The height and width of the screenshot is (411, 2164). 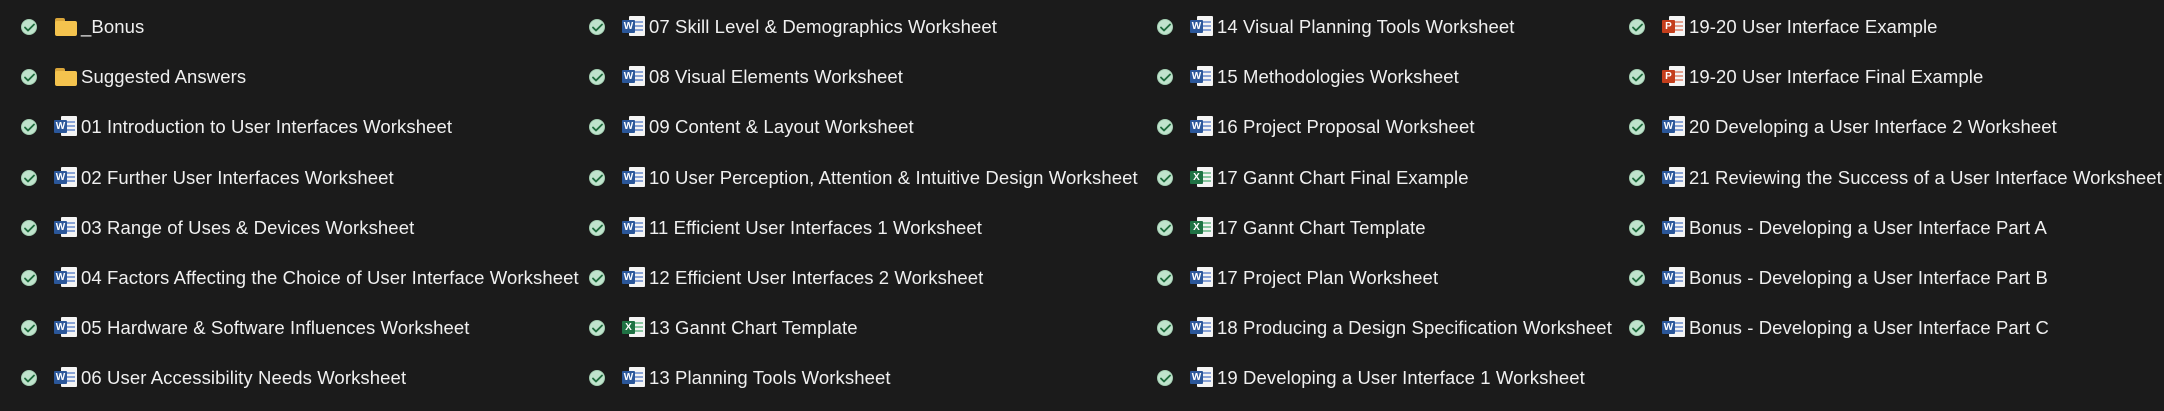 What do you see at coordinates (237, 177) in the screenshot?
I see `file-name: 02 Further User Interfaces Worksheet` at bounding box center [237, 177].